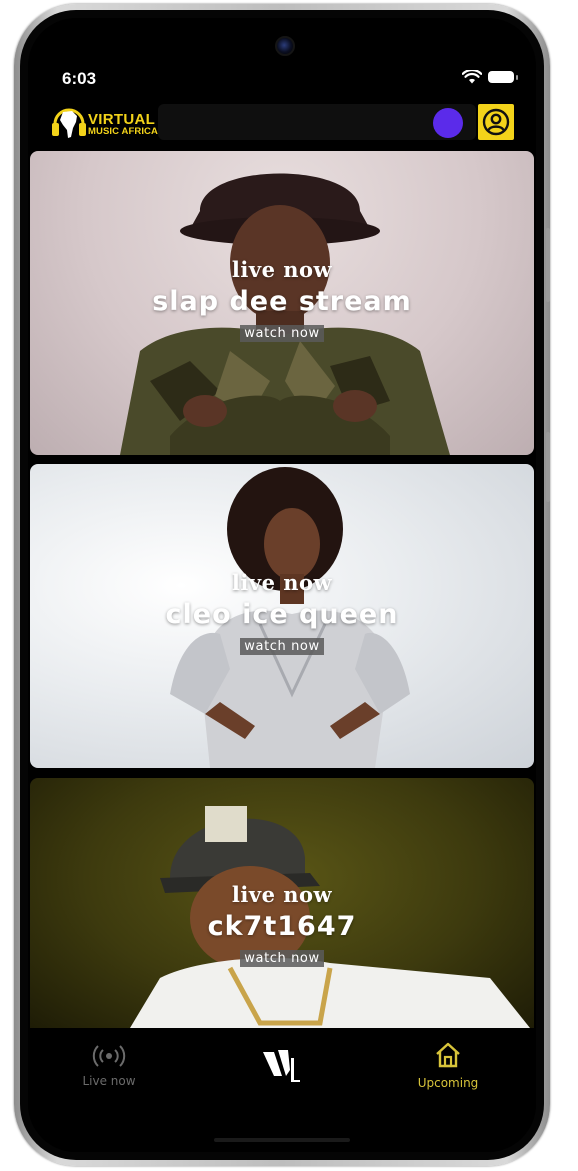 The height and width of the screenshot is (1171, 578). Describe the element at coordinates (282, 926) in the screenshot. I see `stream-title: ck7t1647` at that location.